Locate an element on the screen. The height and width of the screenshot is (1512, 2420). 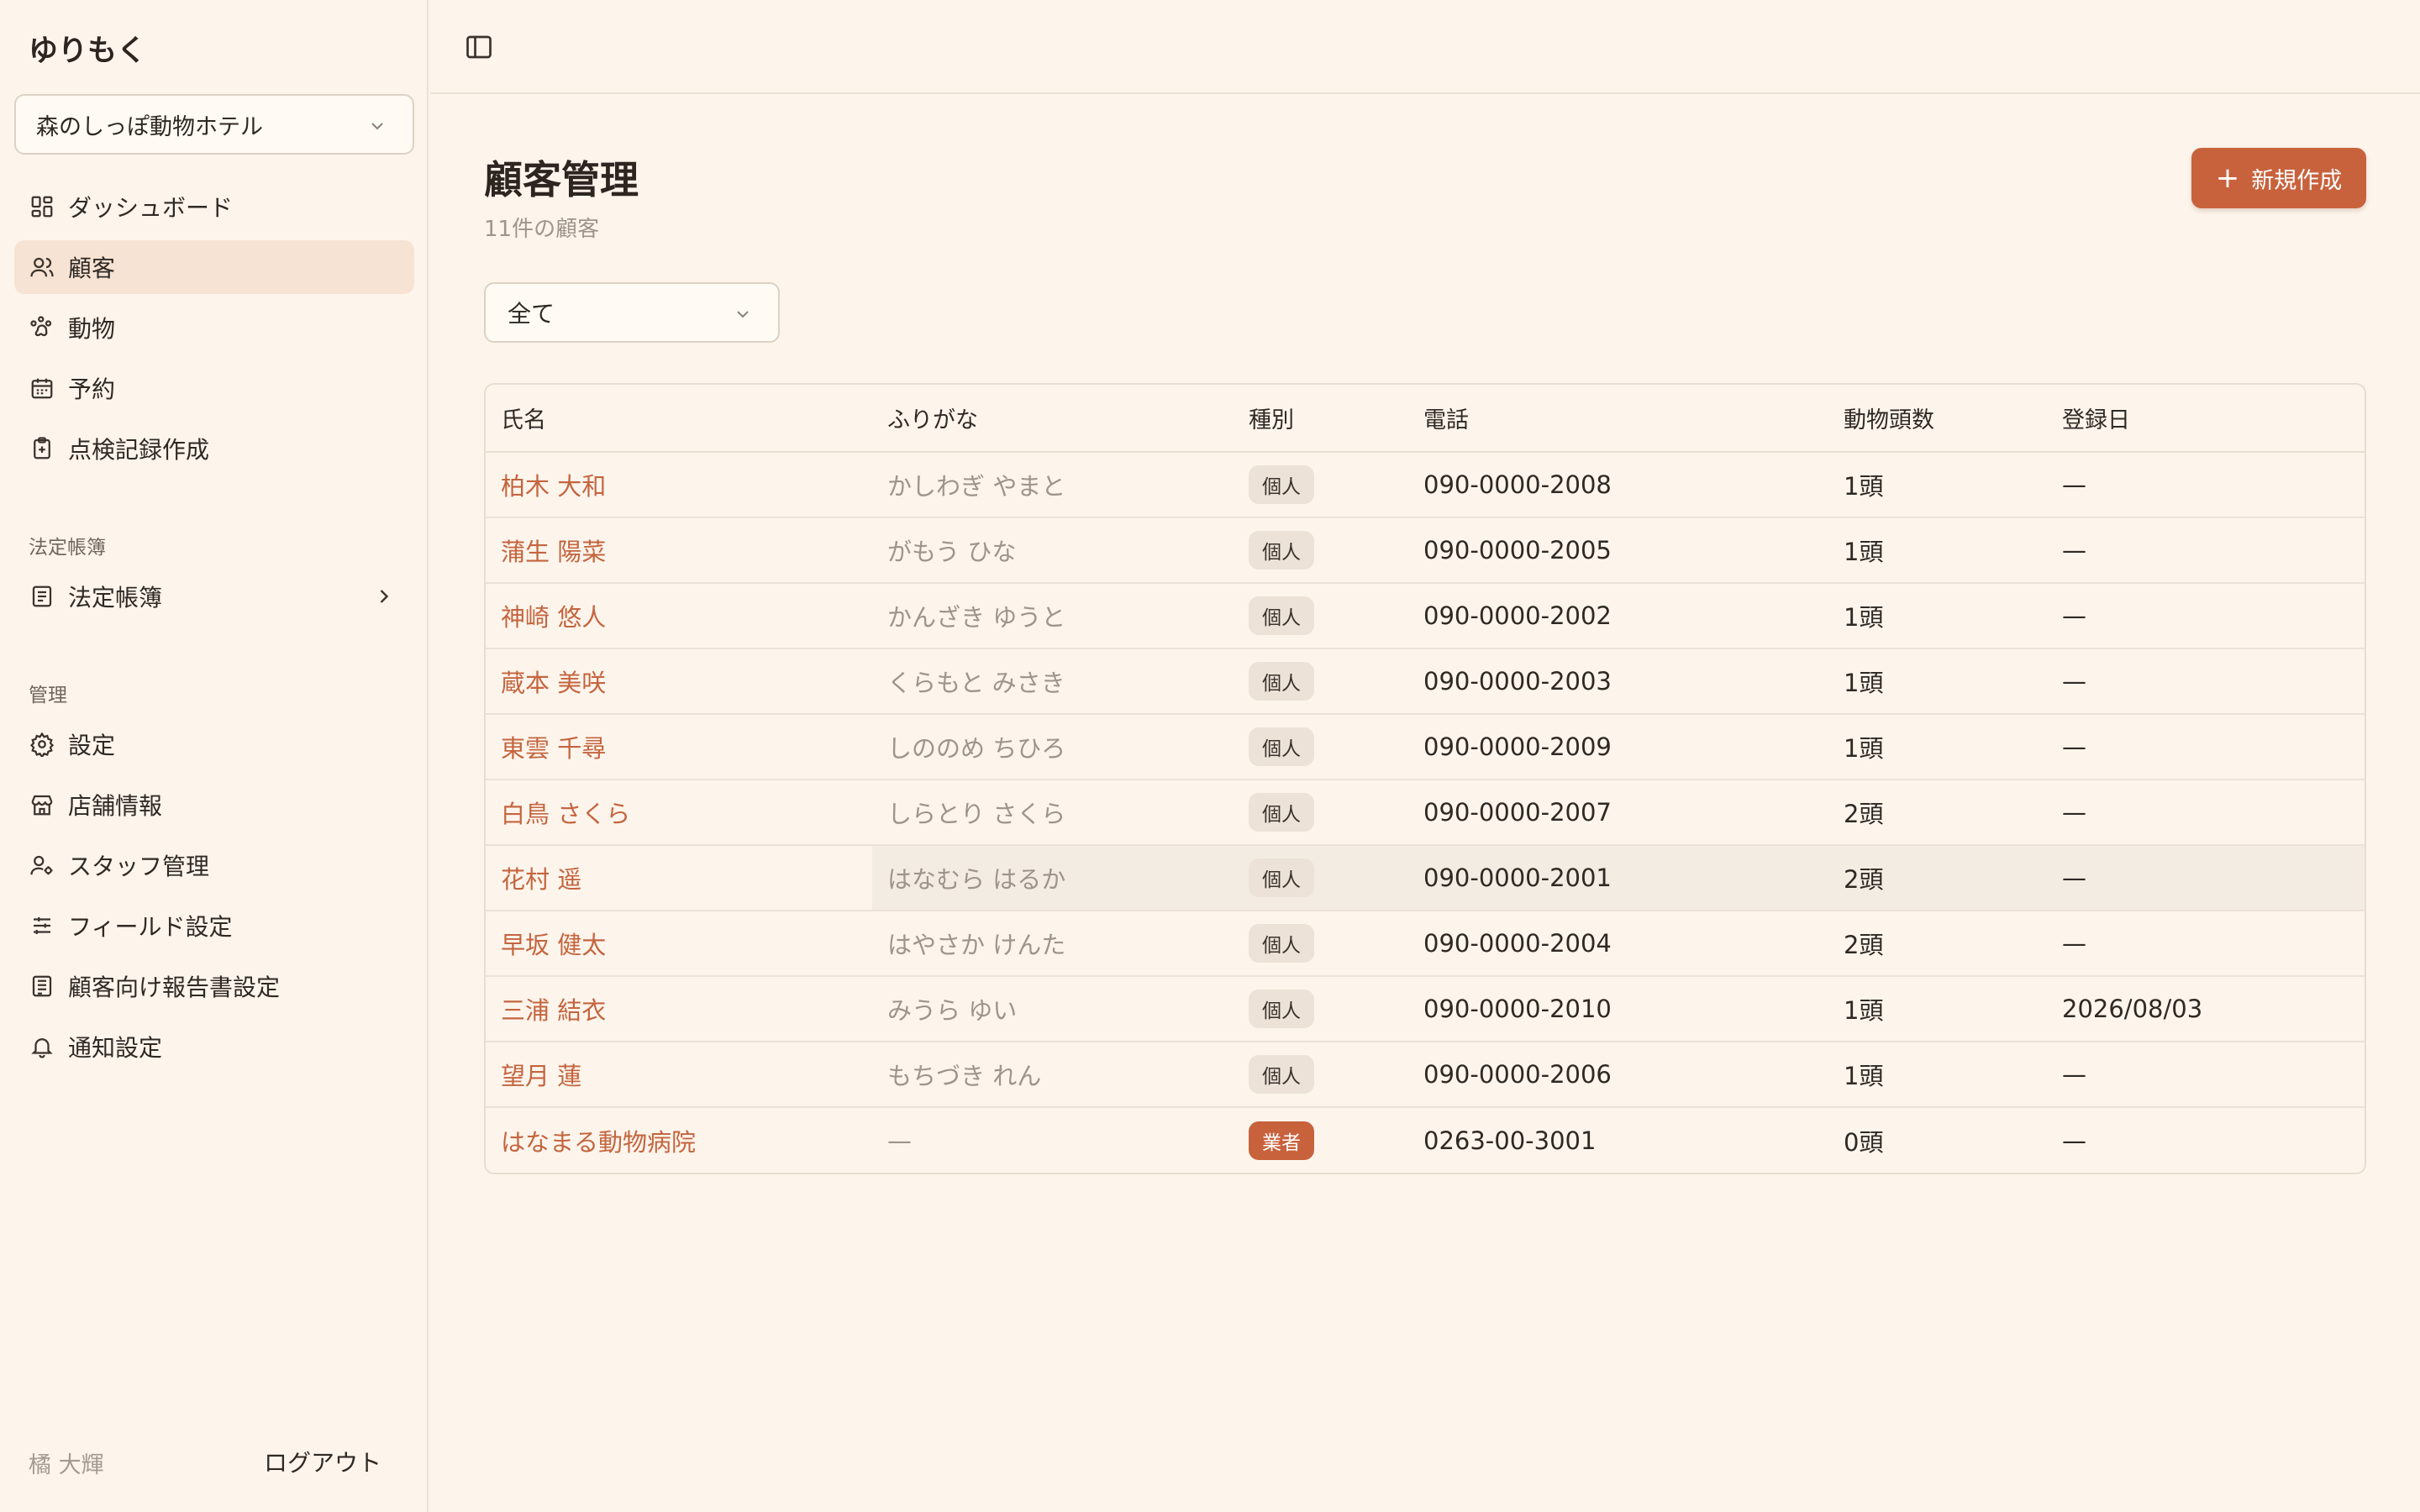
customer-name-link: 柏木 大和 is located at coordinates (679, 485).